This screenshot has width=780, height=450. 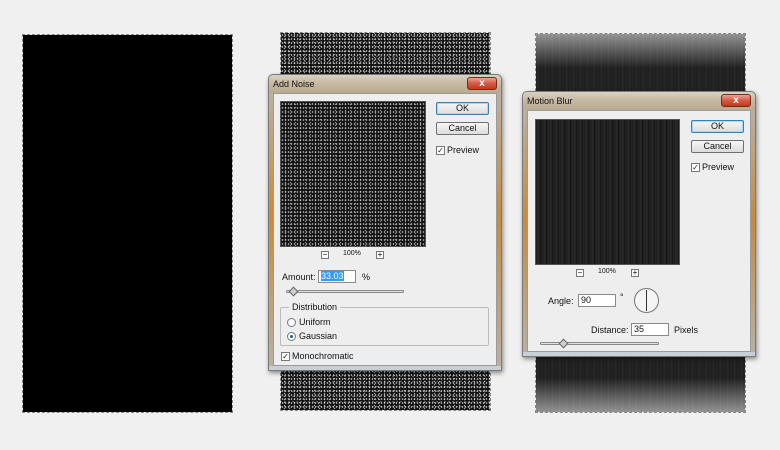 I want to click on uniform-label: Uniform, so click(x=315, y=322).